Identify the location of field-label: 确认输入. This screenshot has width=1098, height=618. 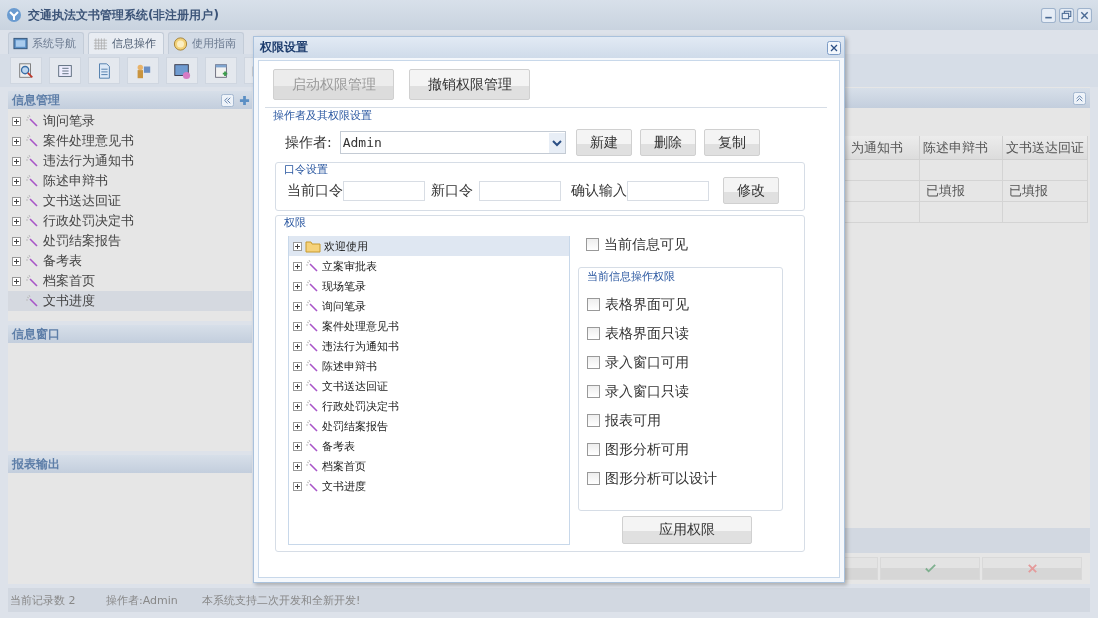
(599, 190).